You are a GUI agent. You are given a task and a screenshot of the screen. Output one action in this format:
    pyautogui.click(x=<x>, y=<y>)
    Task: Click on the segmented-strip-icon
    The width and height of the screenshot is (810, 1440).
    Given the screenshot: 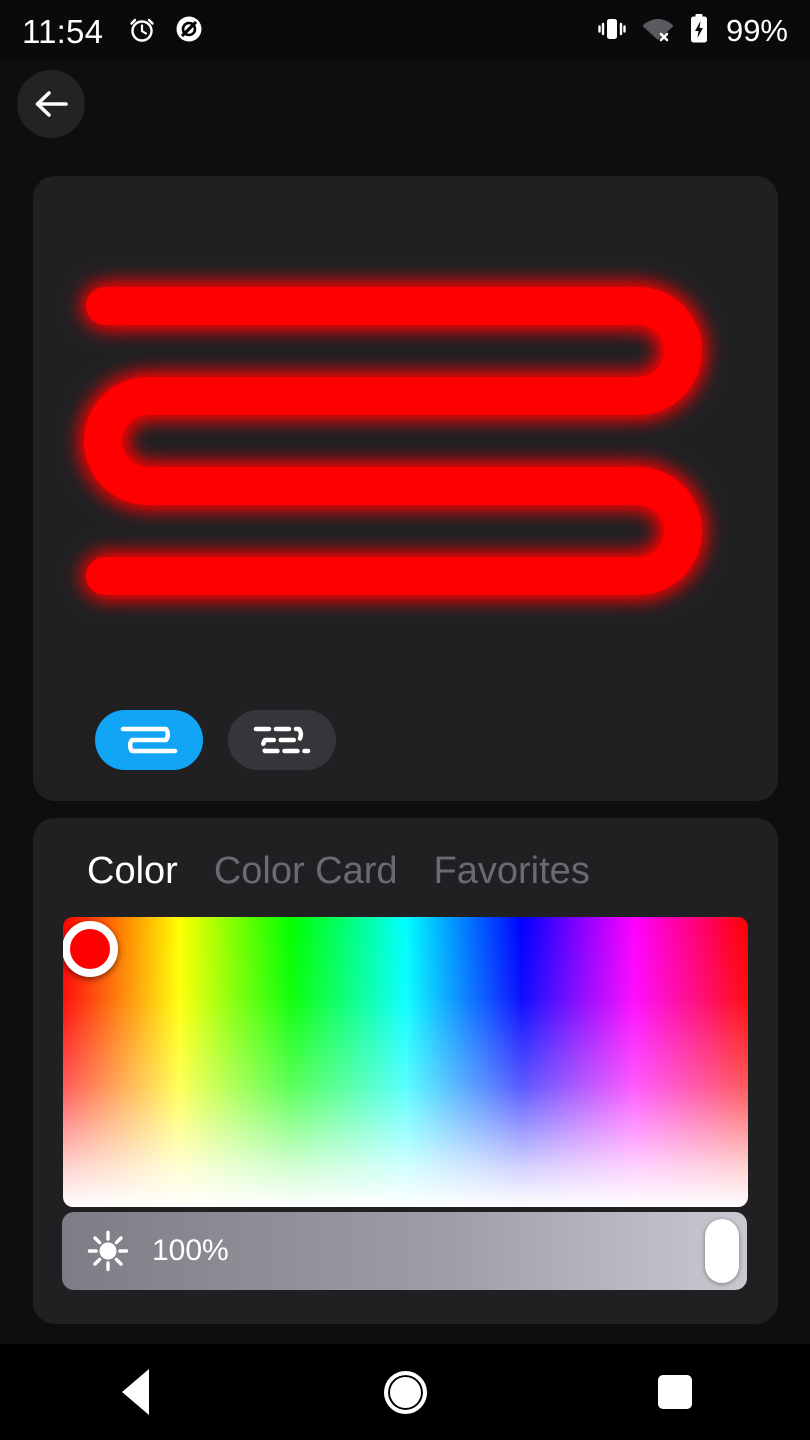 What is the action you would take?
    pyautogui.click(x=282, y=740)
    